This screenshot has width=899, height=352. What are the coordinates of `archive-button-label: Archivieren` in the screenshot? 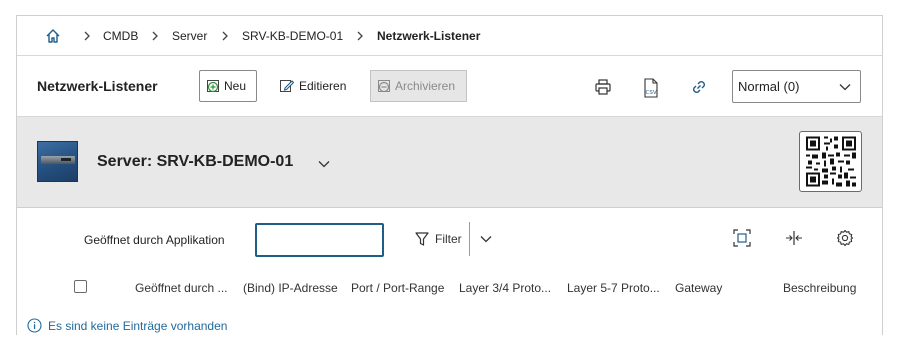 It's located at (425, 86).